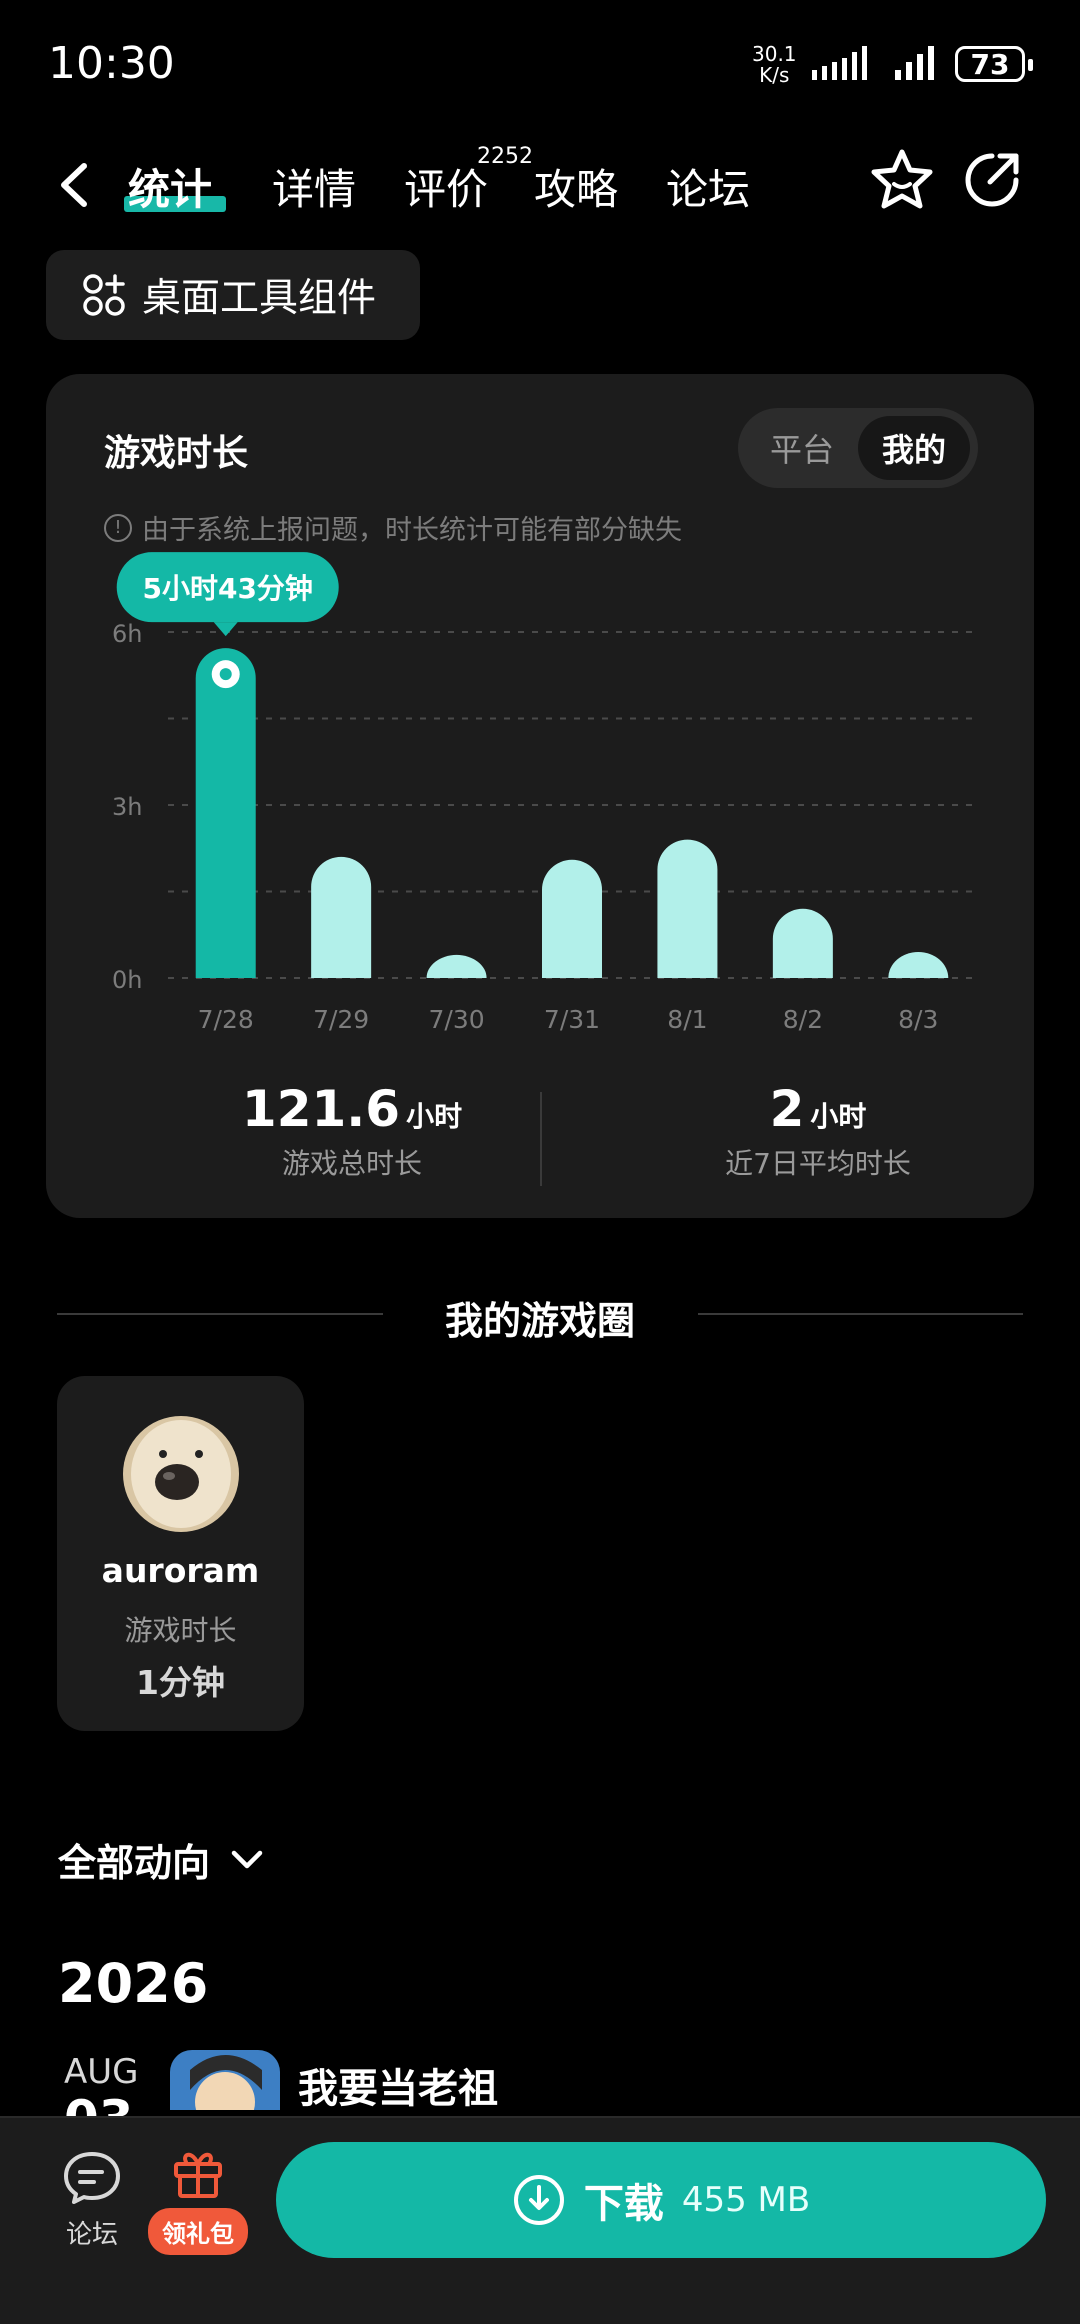 The width and height of the screenshot is (1080, 2324). What do you see at coordinates (170, 186) in the screenshot?
I see `tab-stats: 统计` at bounding box center [170, 186].